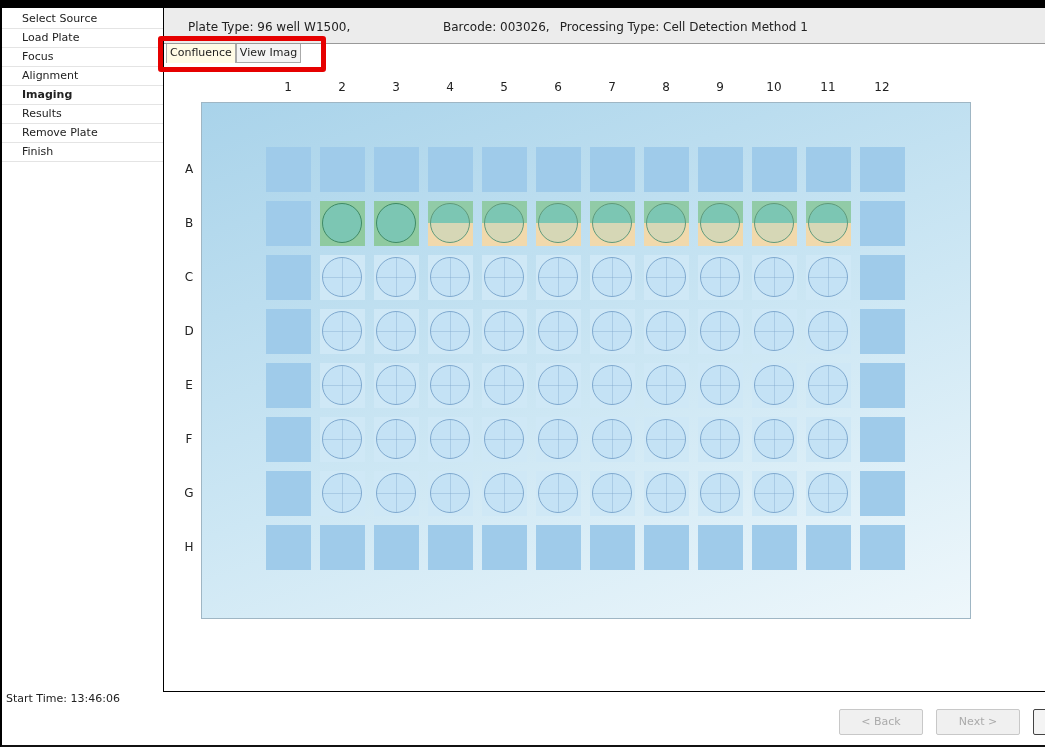 Image resolution: width=1045 pixels, height=747 pixels. What do you see at coordinates (201, 53) in the screenshot?
I see `tab: Confluence` at bounding box center [201, 53].